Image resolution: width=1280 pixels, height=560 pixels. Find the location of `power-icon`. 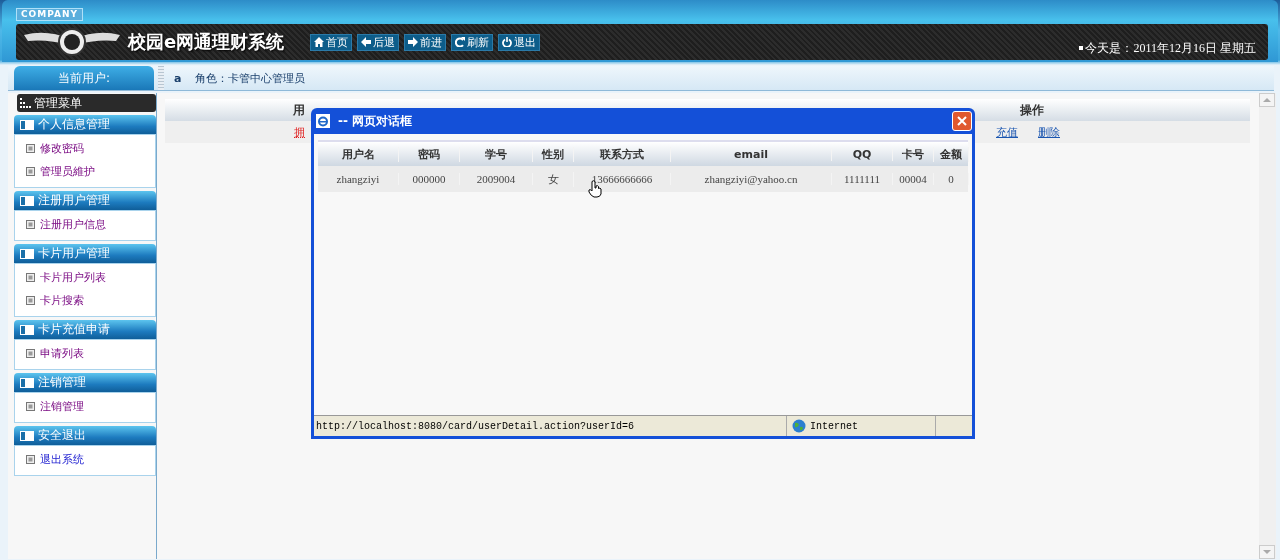

power-icon is located at coordinates (507, 42).